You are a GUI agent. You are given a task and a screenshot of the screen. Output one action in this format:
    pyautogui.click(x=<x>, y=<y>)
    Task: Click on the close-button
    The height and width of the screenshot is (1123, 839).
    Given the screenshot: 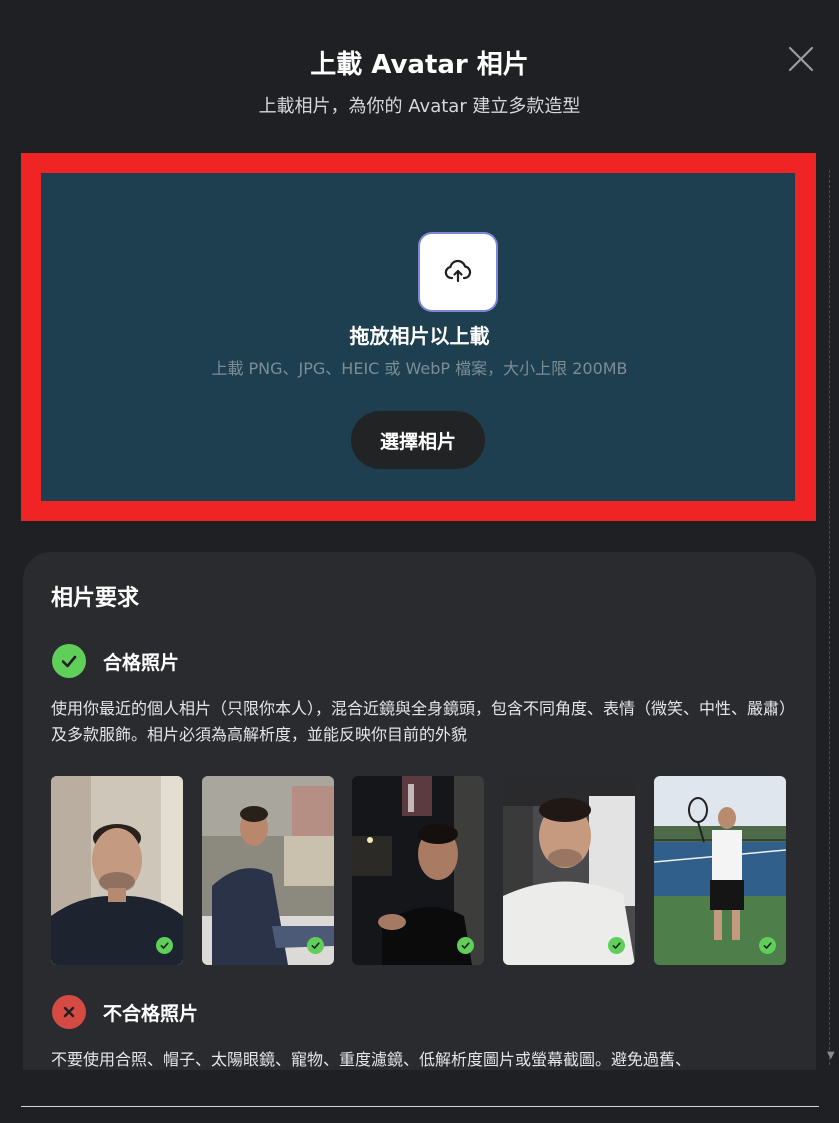 What is the action you would take?
    pyautogui.click(x=801, y=59)
    